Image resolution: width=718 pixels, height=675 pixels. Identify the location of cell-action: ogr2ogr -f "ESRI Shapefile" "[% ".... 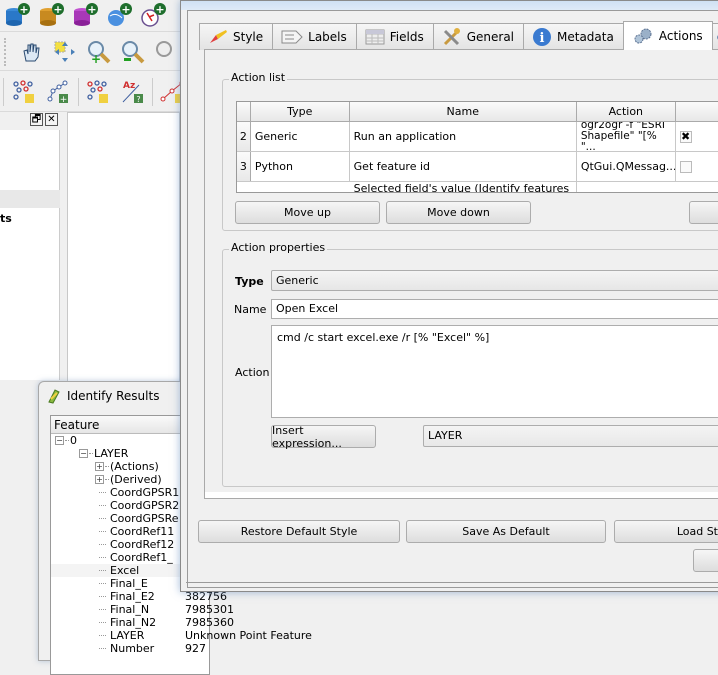
(626, 136).